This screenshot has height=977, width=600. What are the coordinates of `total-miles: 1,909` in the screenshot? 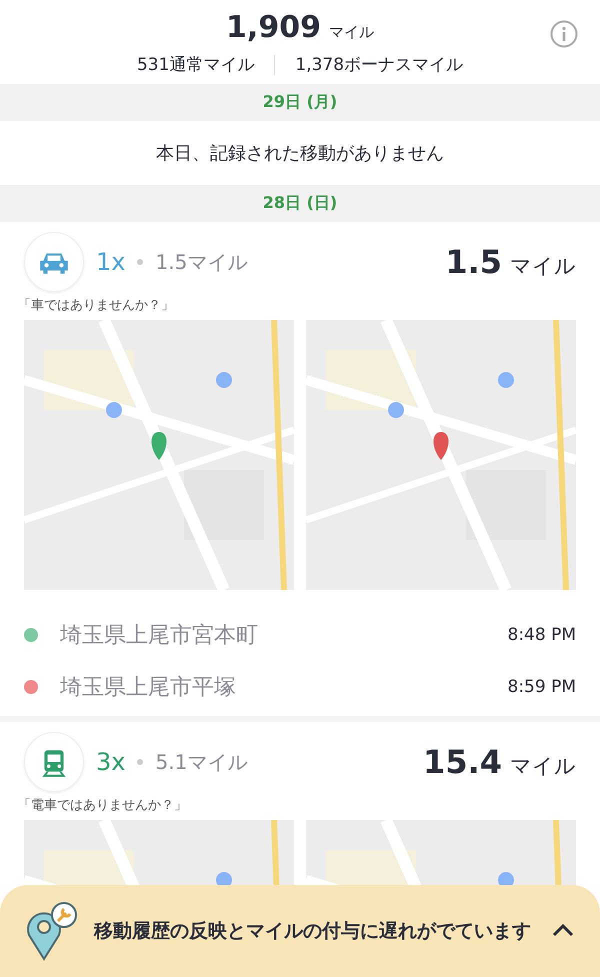 It's located at (273, 27).